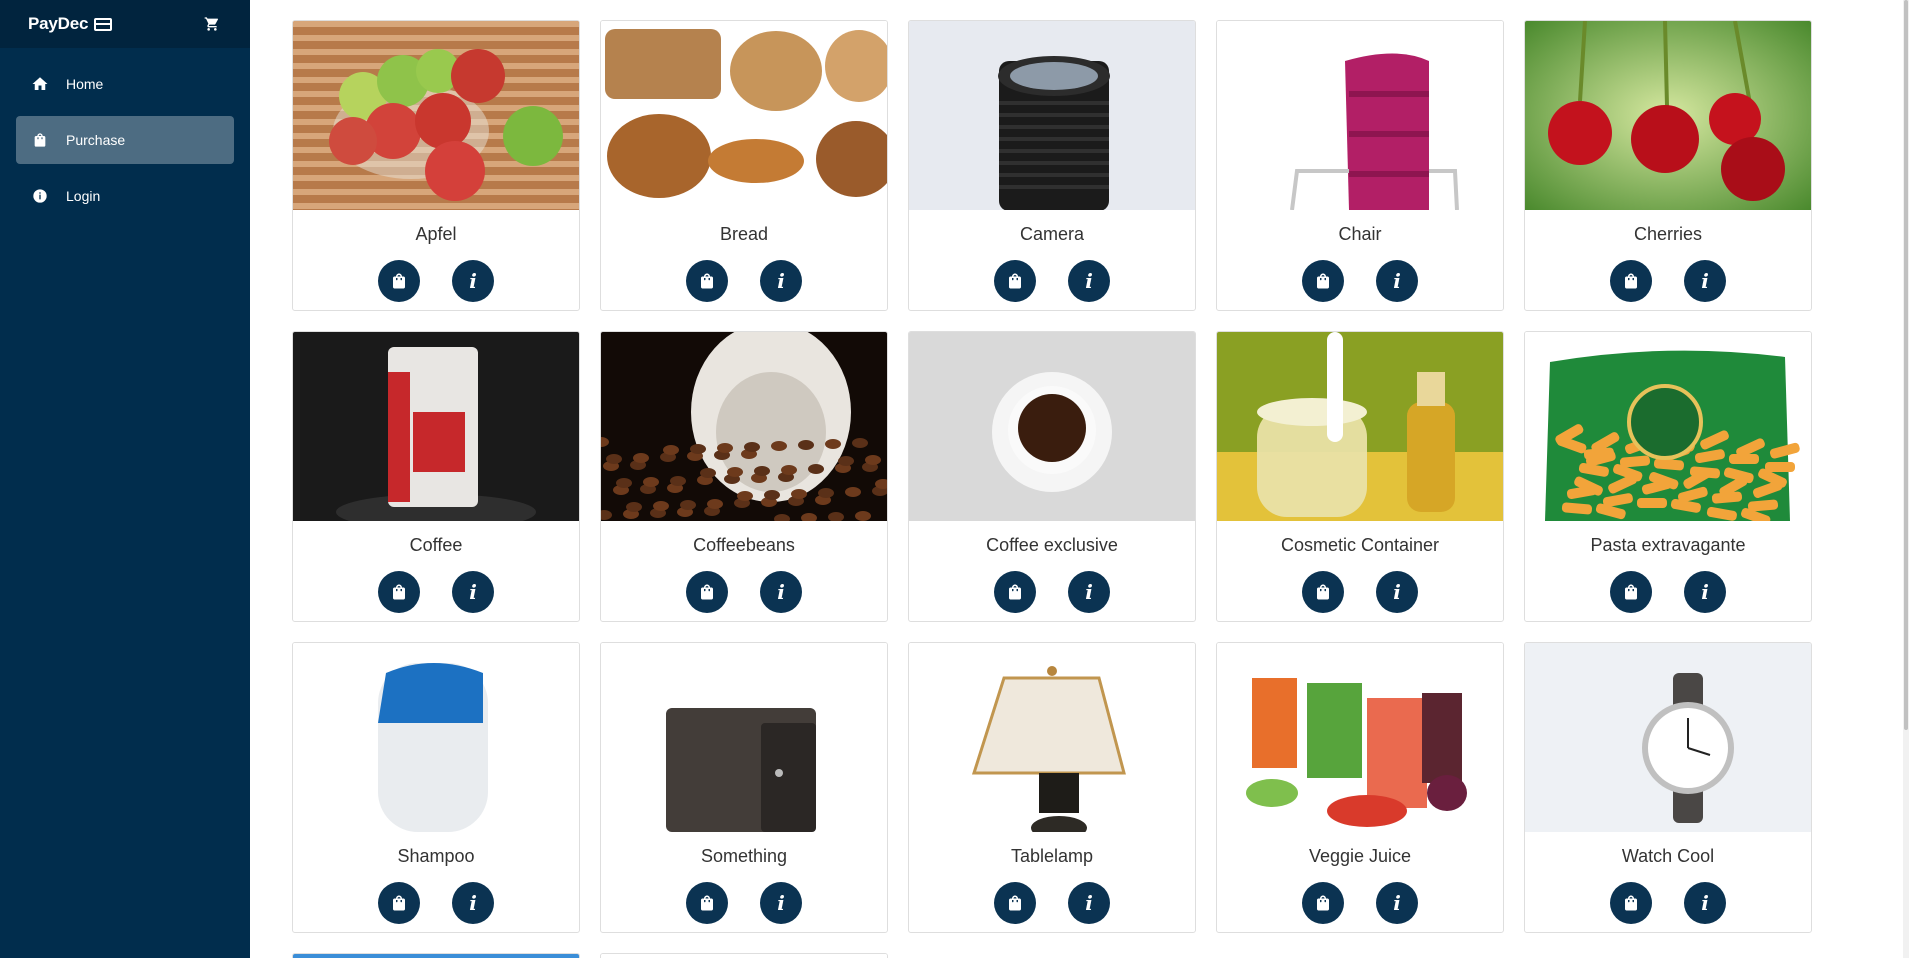  Describe the element at coordinates (1360, 856) in the screenshot. I see `product-name: Veggie Juice` at that location.